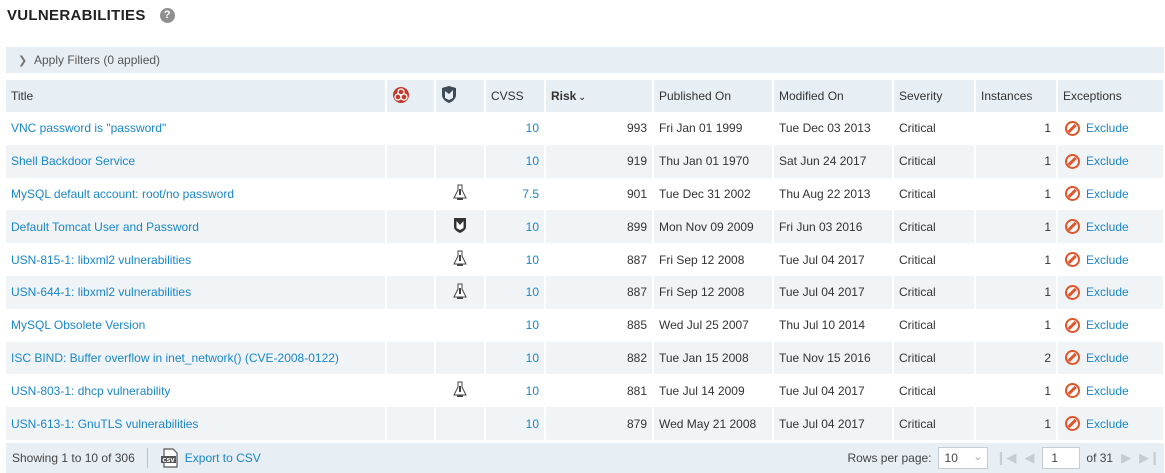 The width and height of the screenshot is (1165, 473). Describe the element at coordinates (1029, 458) in the screenshot. I see `previous-page-icon: ◀` at that location.